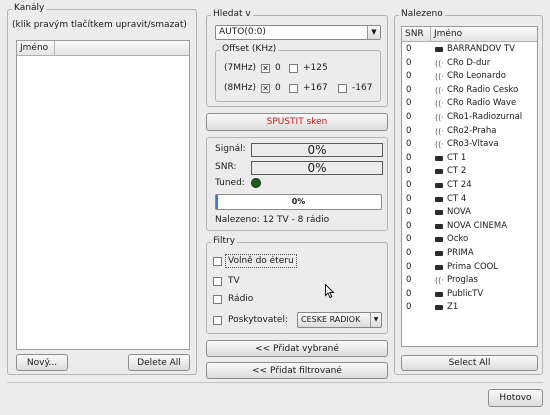  I want to click on found-row: 0 Prima COOL, so click(469, 267).